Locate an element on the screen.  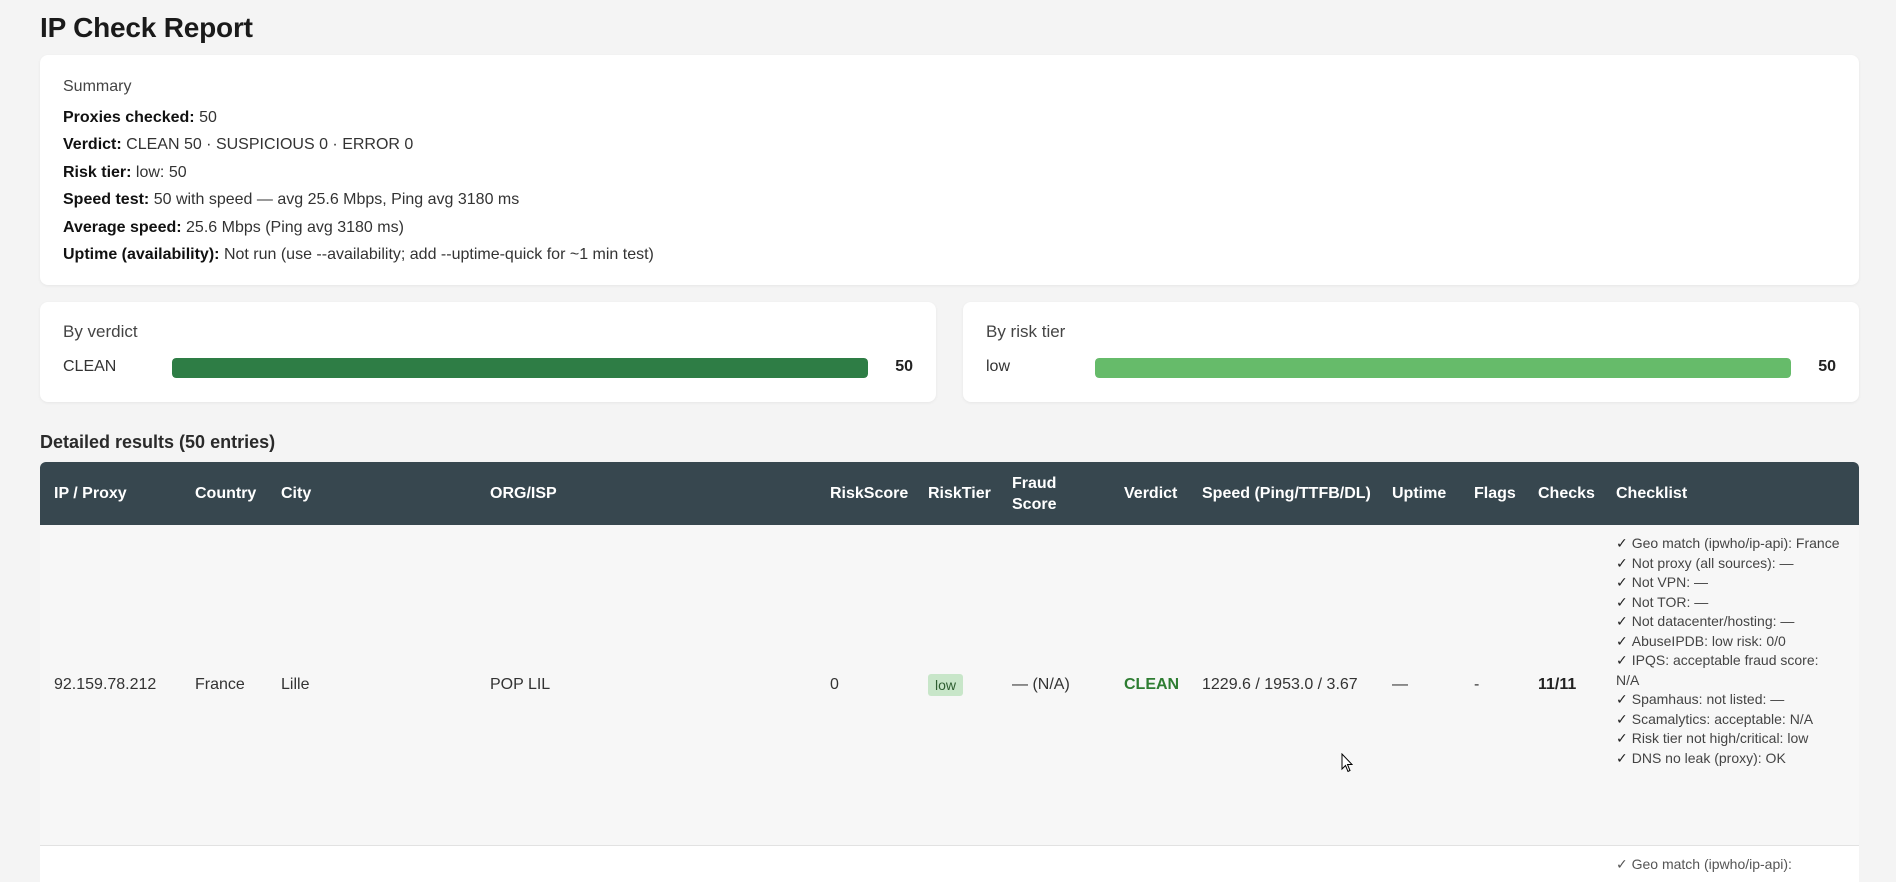
checklist-item: ✓ Not TOR: — is located at coordinates (1728, 603).